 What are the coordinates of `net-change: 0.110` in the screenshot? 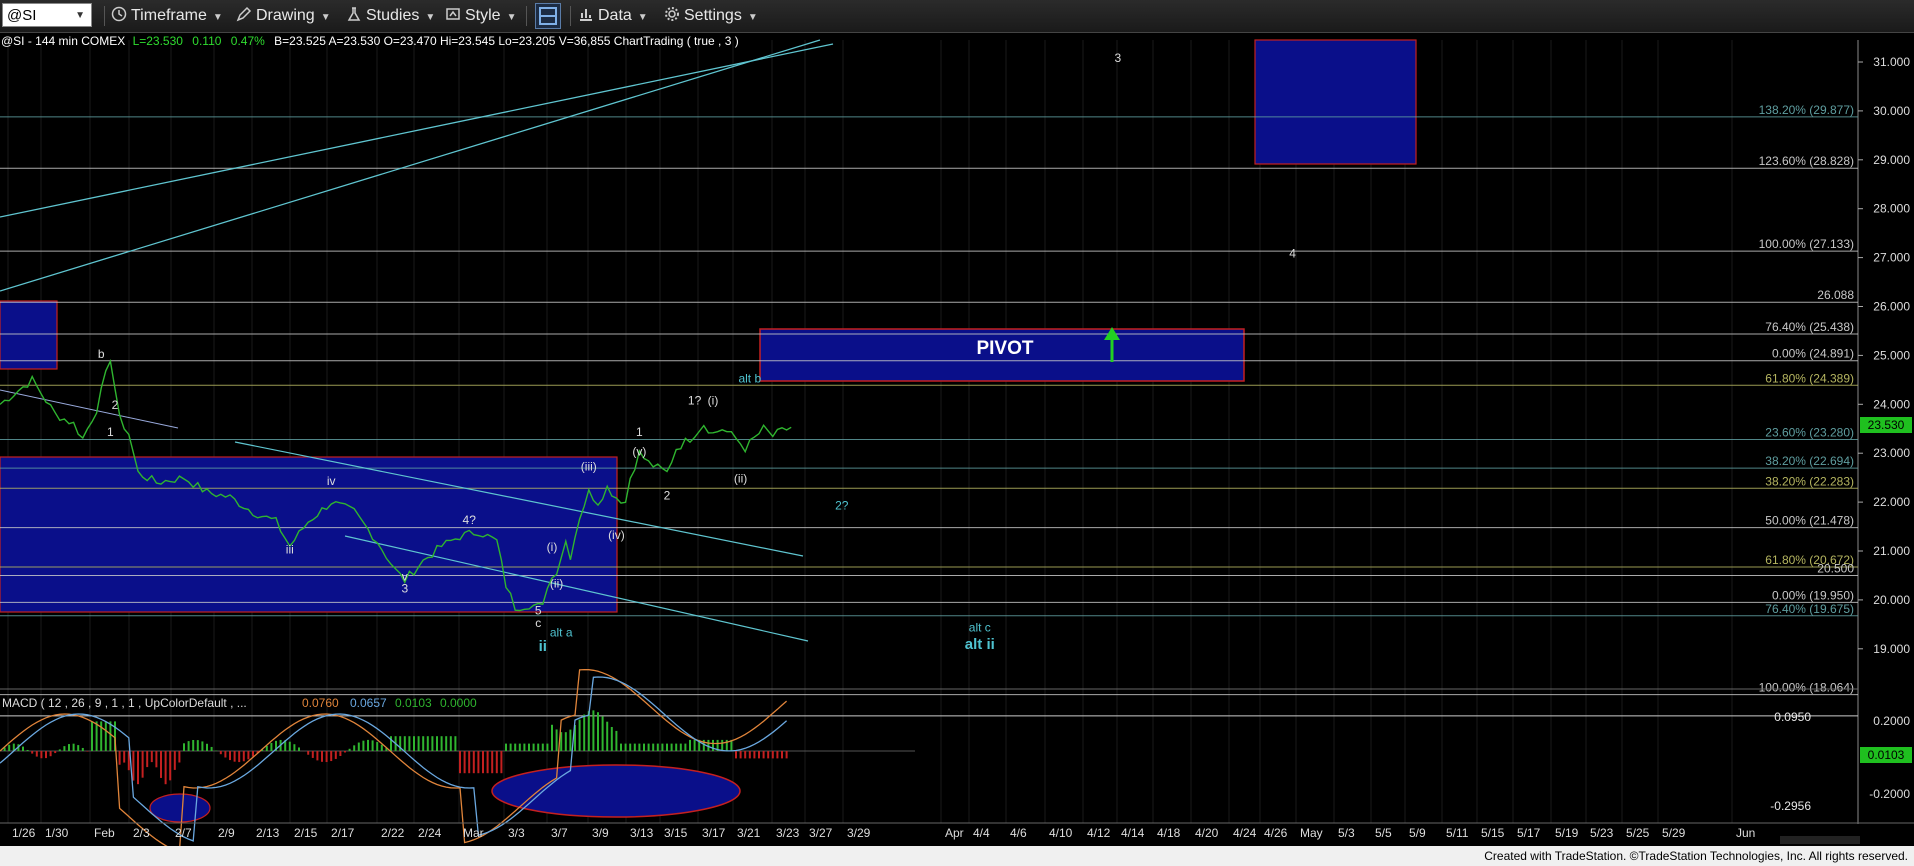 It's located at (206, 41).